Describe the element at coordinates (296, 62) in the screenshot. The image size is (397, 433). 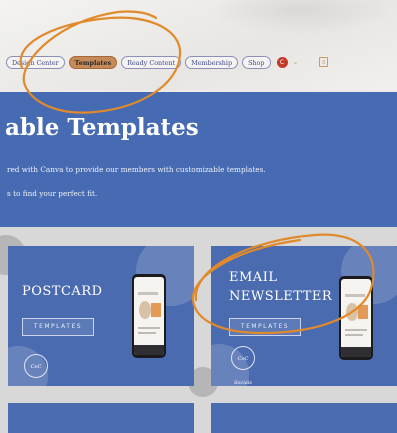
I see `chevron-down-icon: ⌄` at that location.